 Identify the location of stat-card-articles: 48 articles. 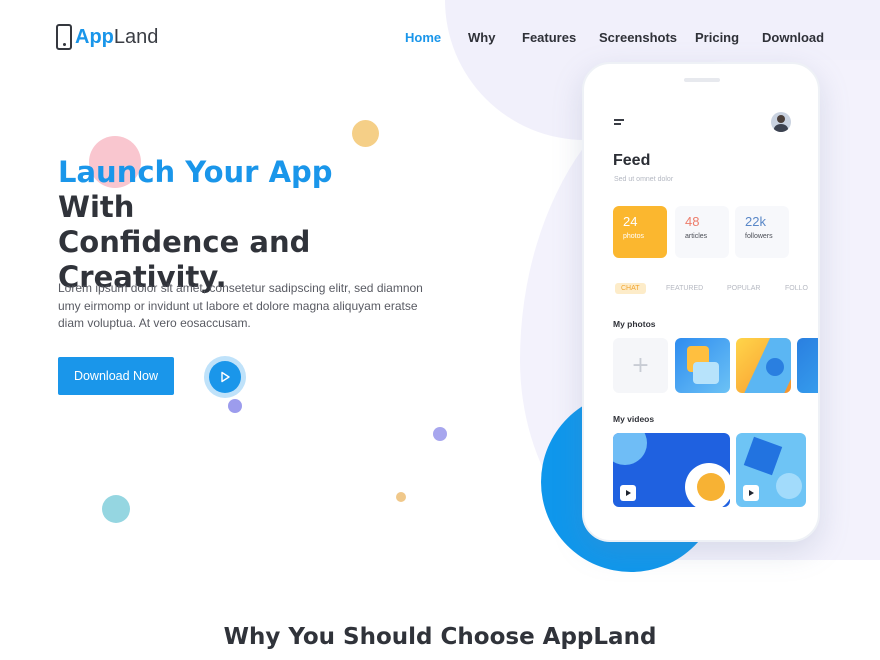
(702, 232).